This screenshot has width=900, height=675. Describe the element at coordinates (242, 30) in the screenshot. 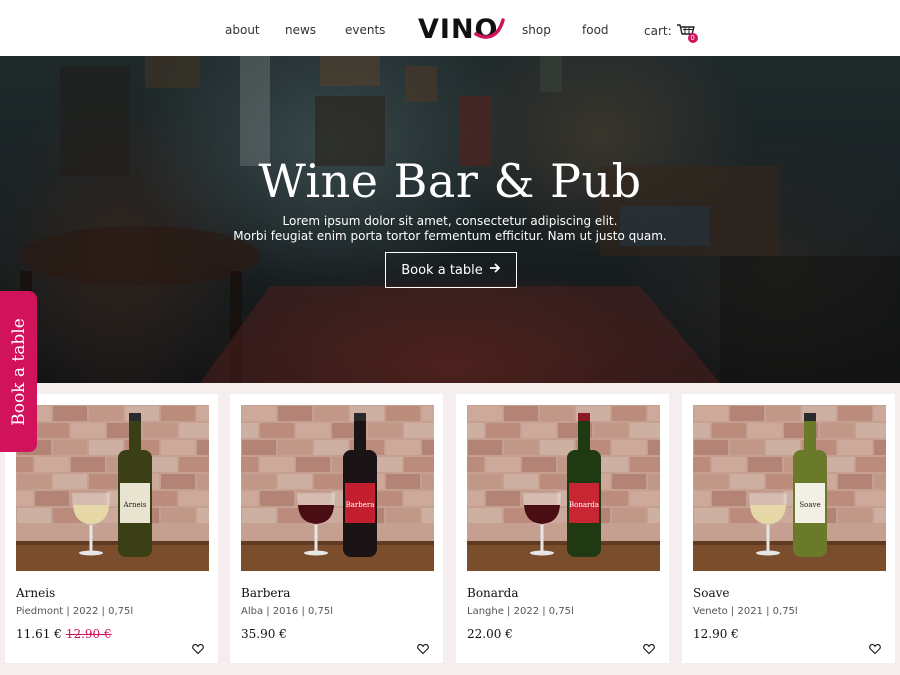

I see `nav-about: about` at that location.